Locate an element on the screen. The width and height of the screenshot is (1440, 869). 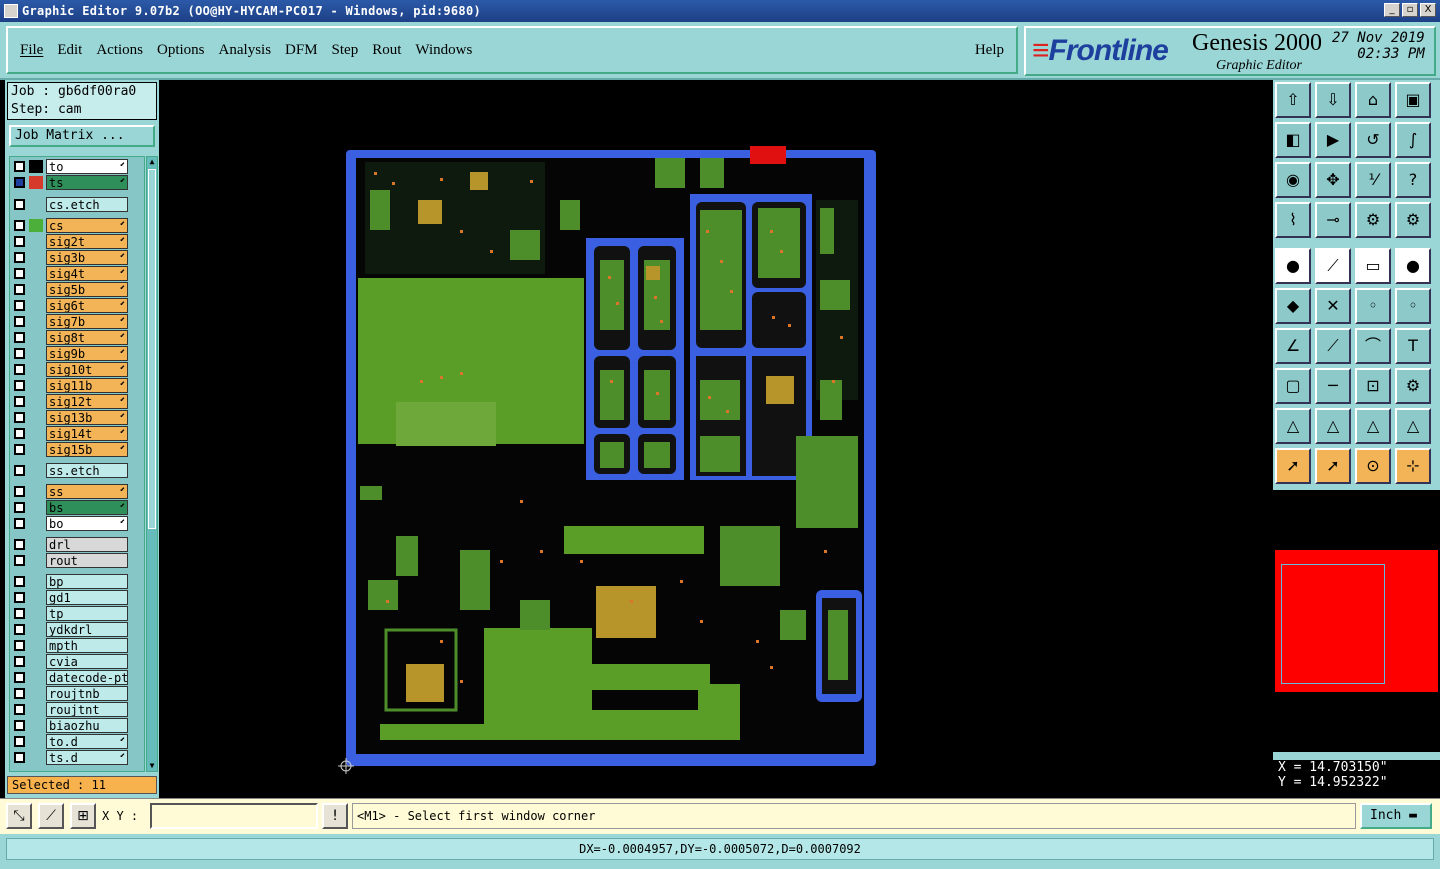
layer-row: tp is located at coordinates (77, 613).